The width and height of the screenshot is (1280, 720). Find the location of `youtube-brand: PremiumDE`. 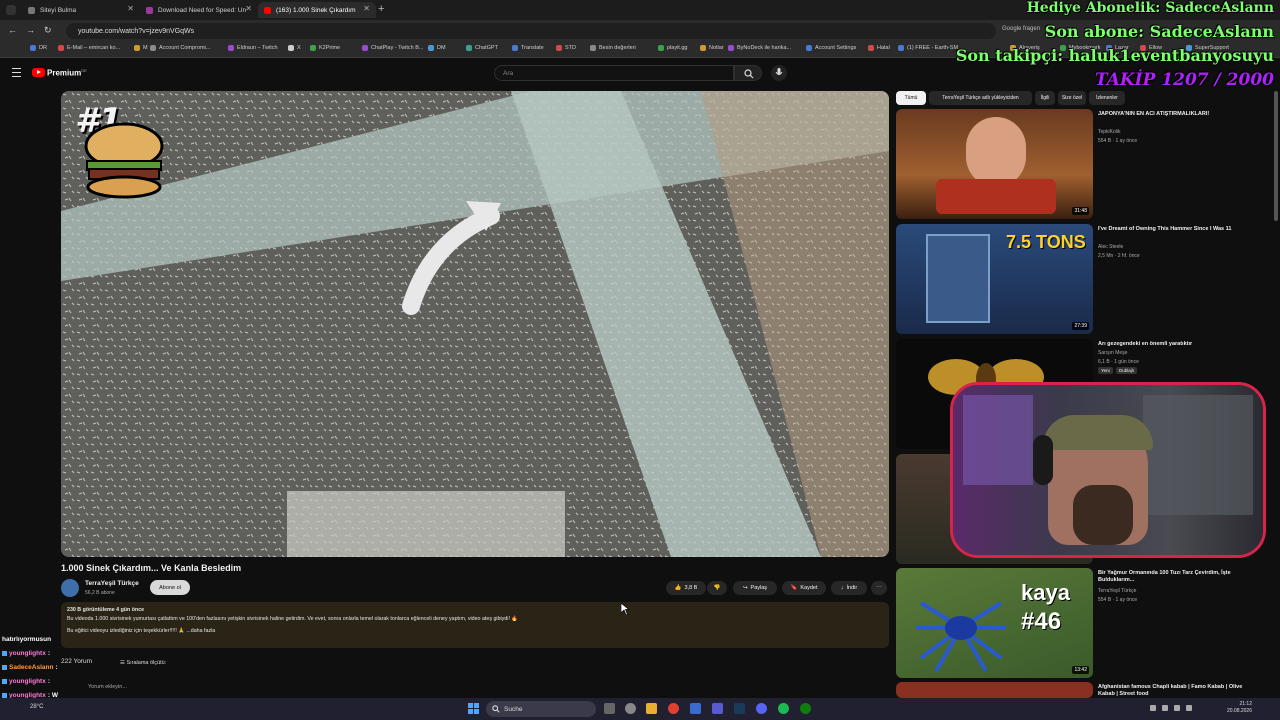

youtube-brand: PremiumDE is located at coordinates (67, 73).